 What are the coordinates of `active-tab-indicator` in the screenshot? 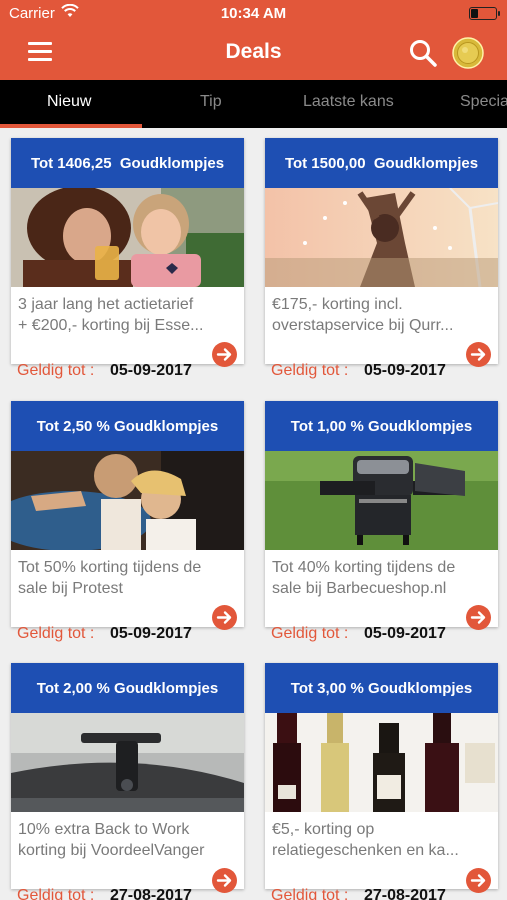 It's located at (71, 126).